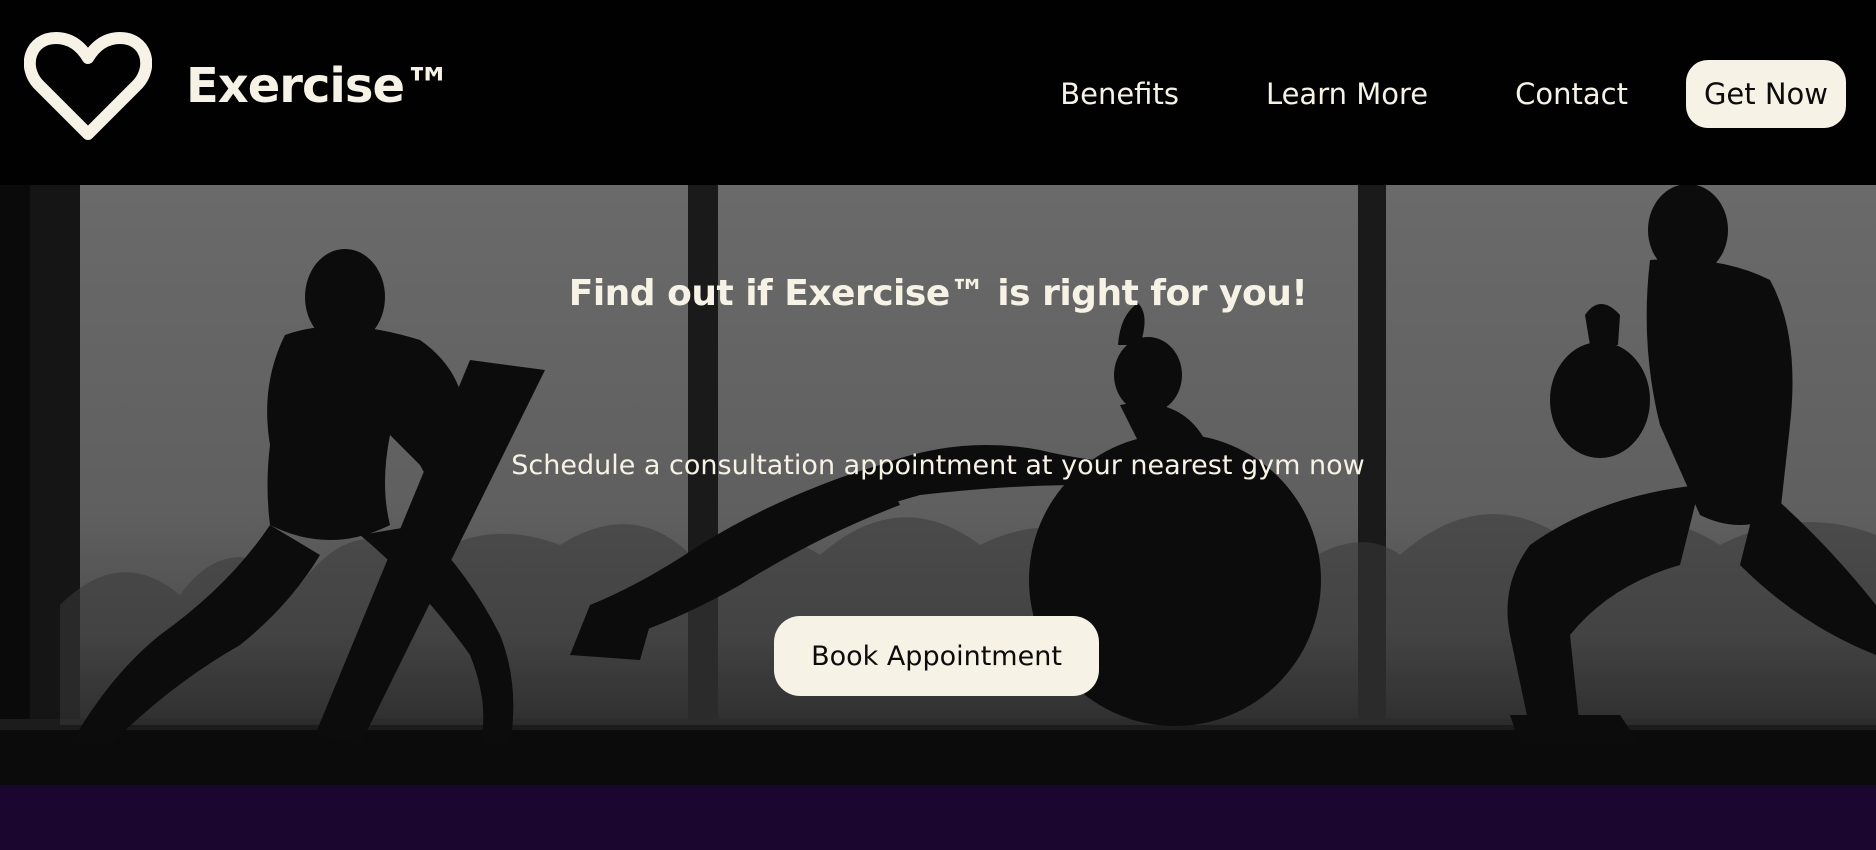 This screenshot has height=850, width=1876. Describe the element at coordinates (1453, 94) in the screenshot. I see `main-nav: Benefits Learn More Contact Get Now` at that location.